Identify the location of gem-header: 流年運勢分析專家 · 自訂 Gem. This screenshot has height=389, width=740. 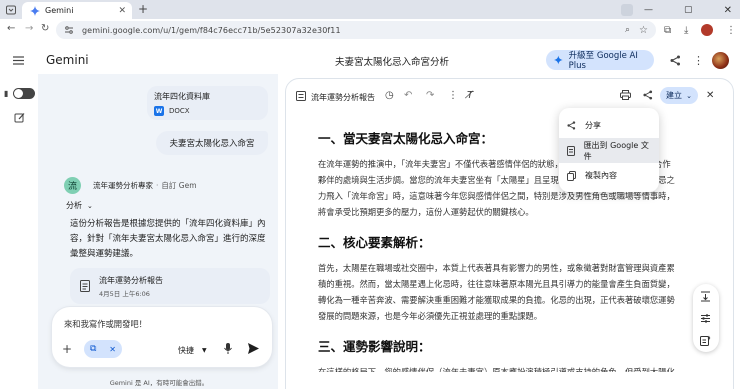
(145, 185).